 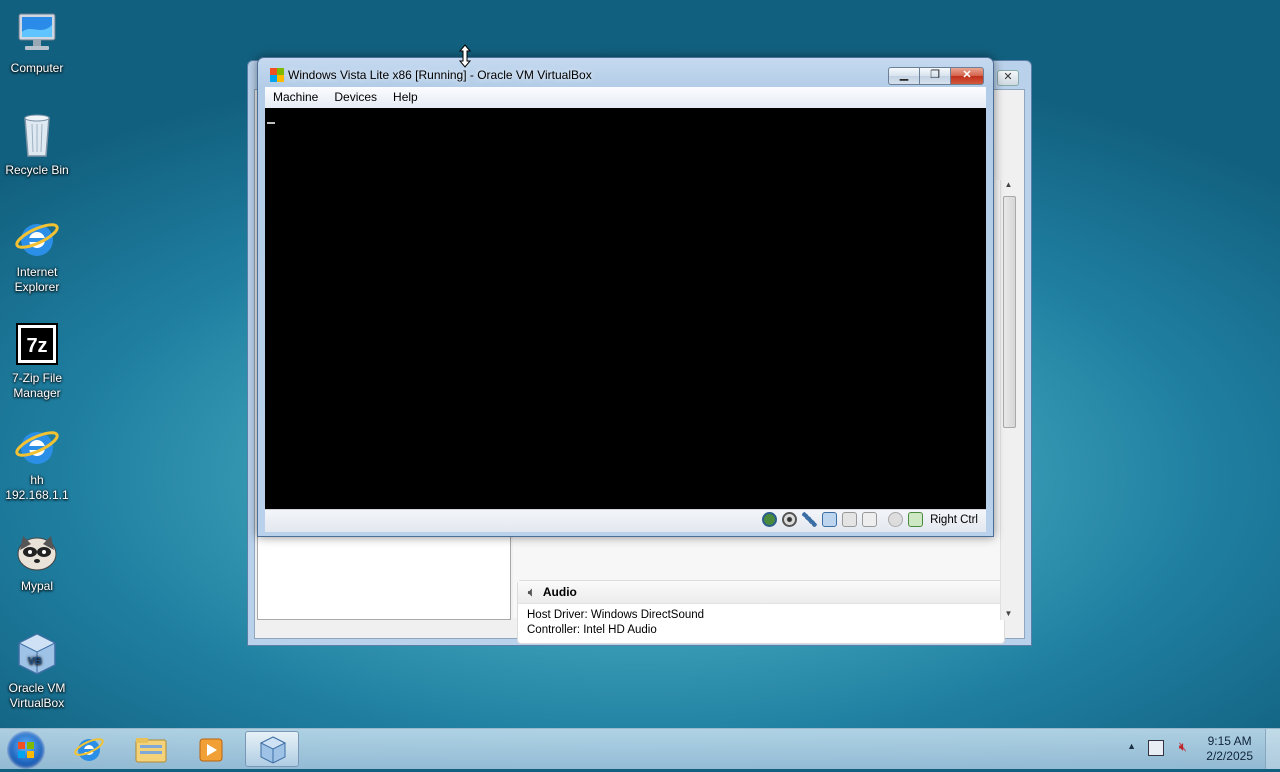 I want to click on start-button, so click(x=26, y=750).